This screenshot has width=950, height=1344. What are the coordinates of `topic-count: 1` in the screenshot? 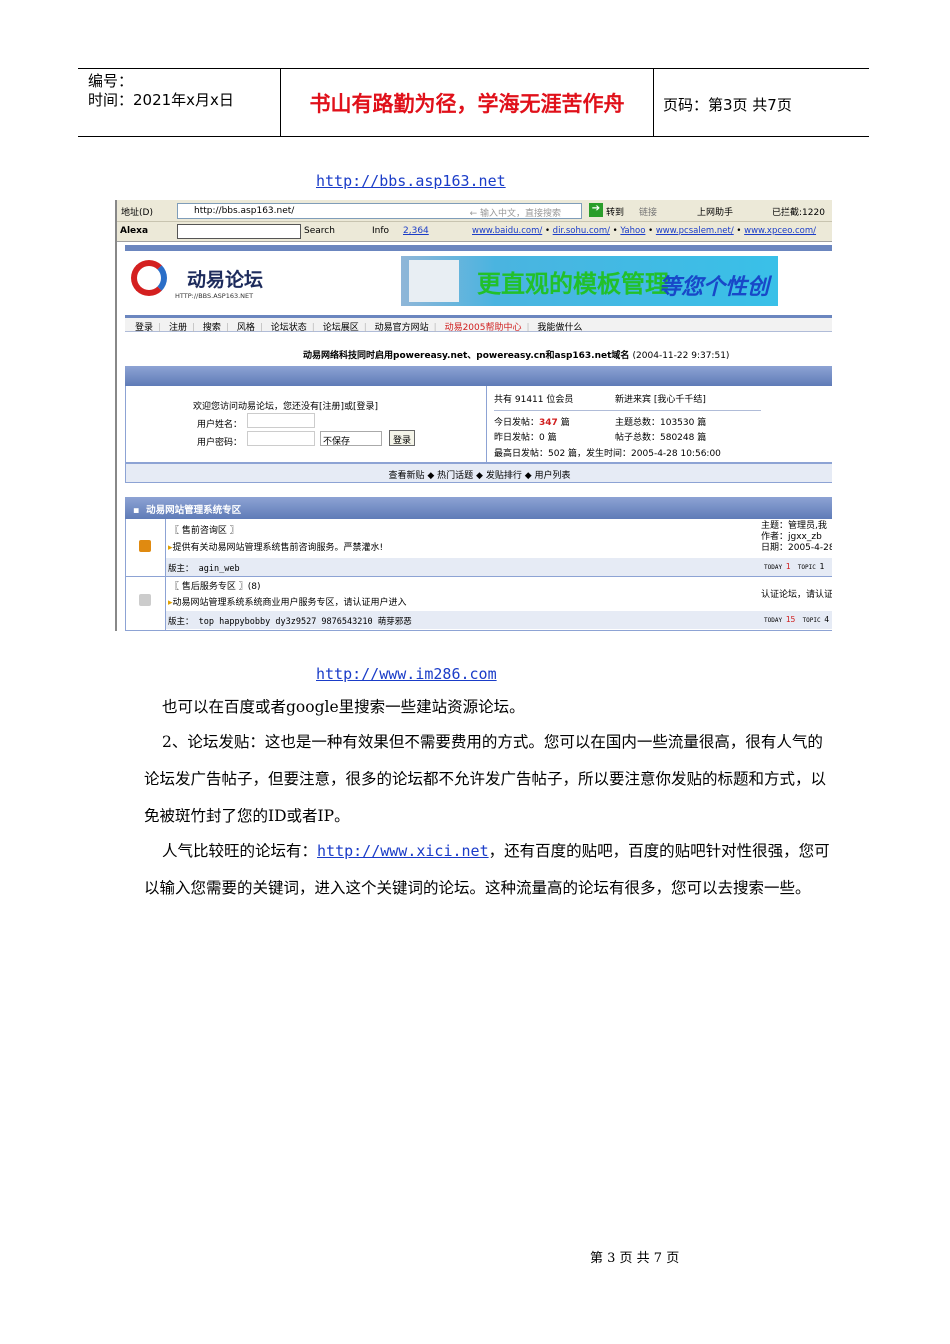 It's located at (822, 566).